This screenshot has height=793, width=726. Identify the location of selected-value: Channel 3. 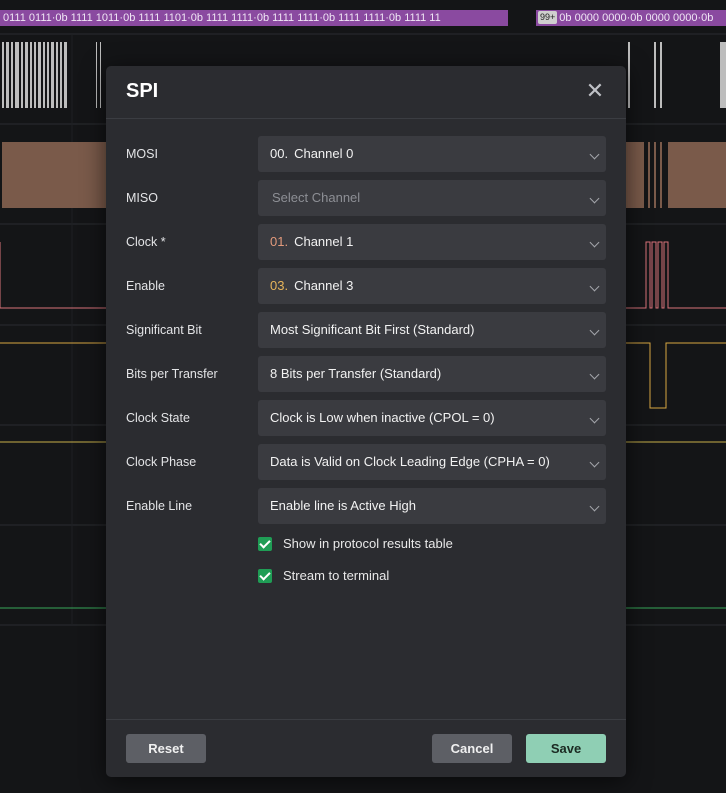
(324, 285).